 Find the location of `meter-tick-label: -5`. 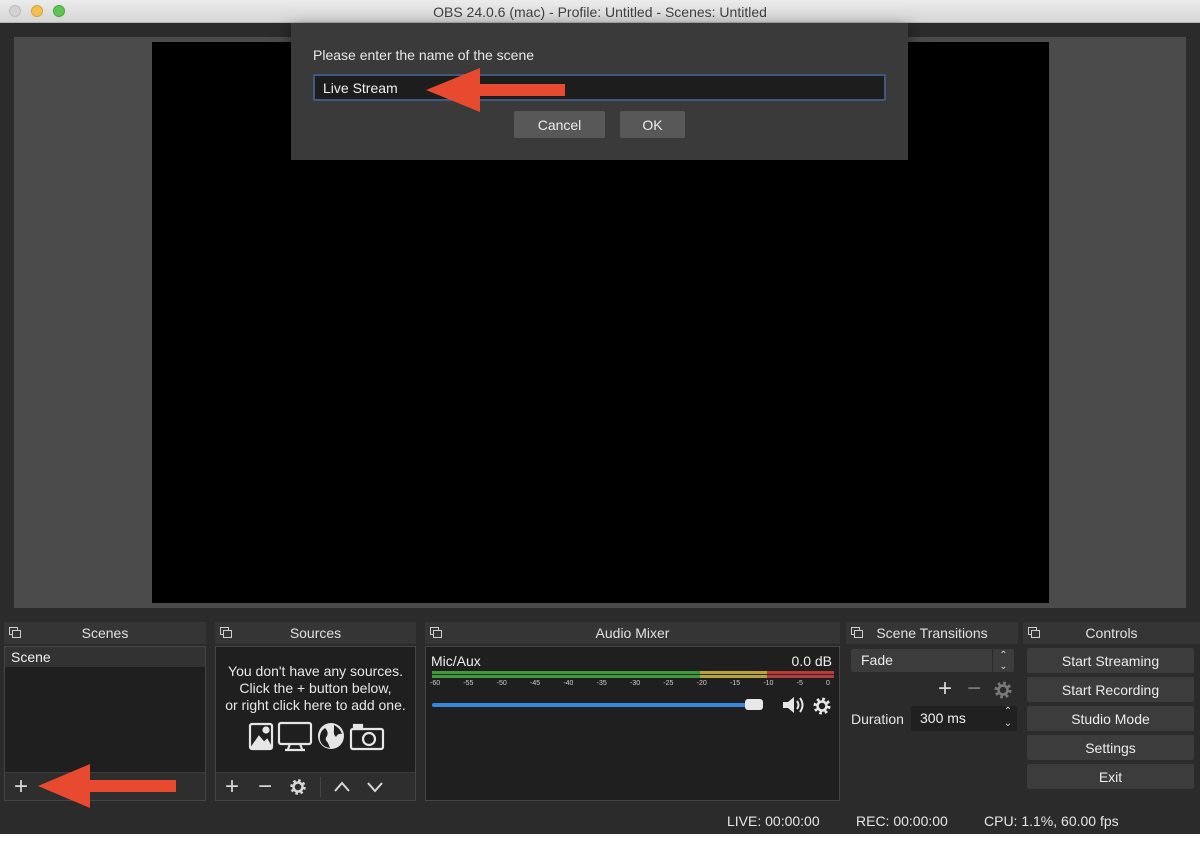

meter-tick-label: -5 is located at coordinates (799, 683).